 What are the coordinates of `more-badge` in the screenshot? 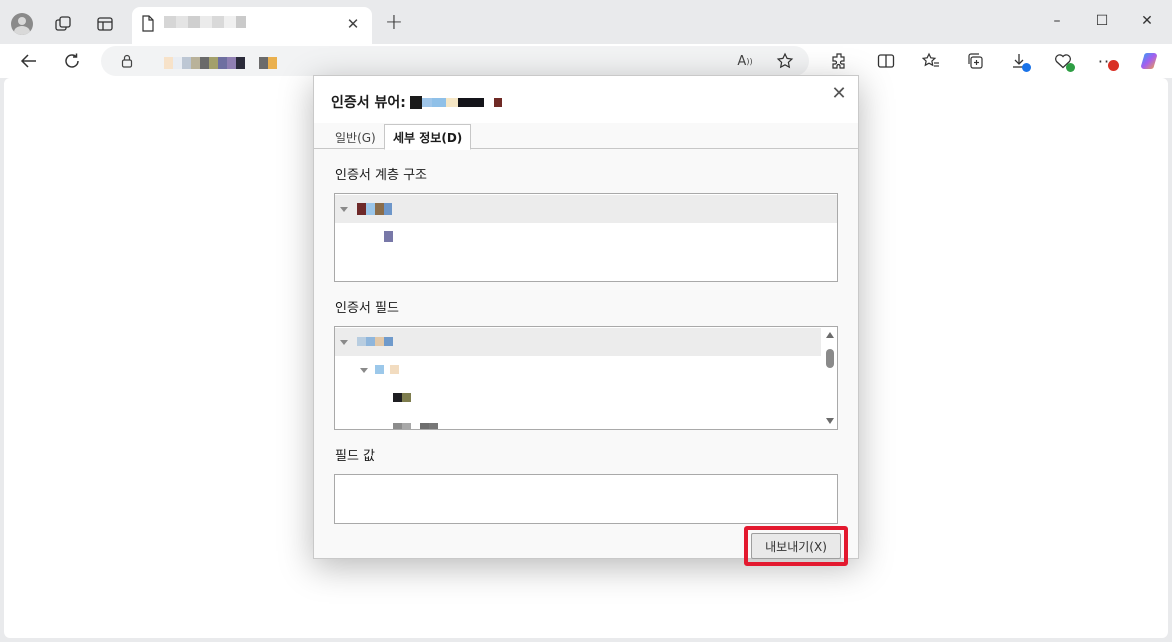 It's located at (1113, 65).